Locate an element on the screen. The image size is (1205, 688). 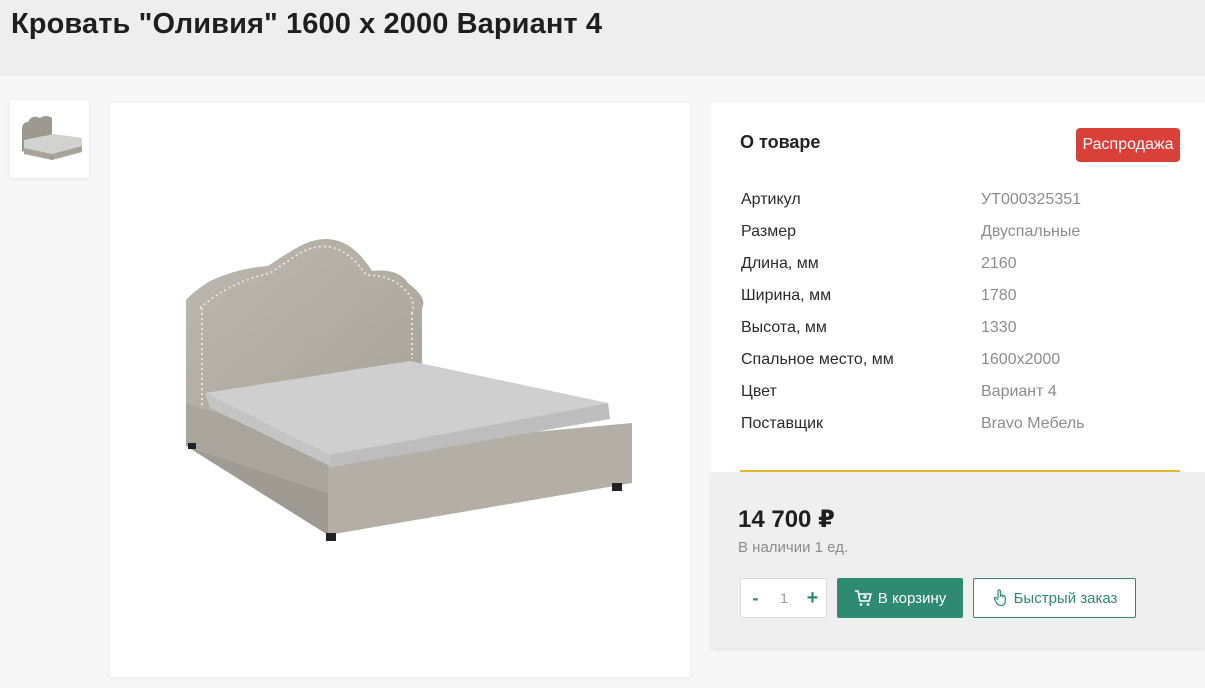
spec-value: УТ000325351 is located at coordinates (1031, 199).